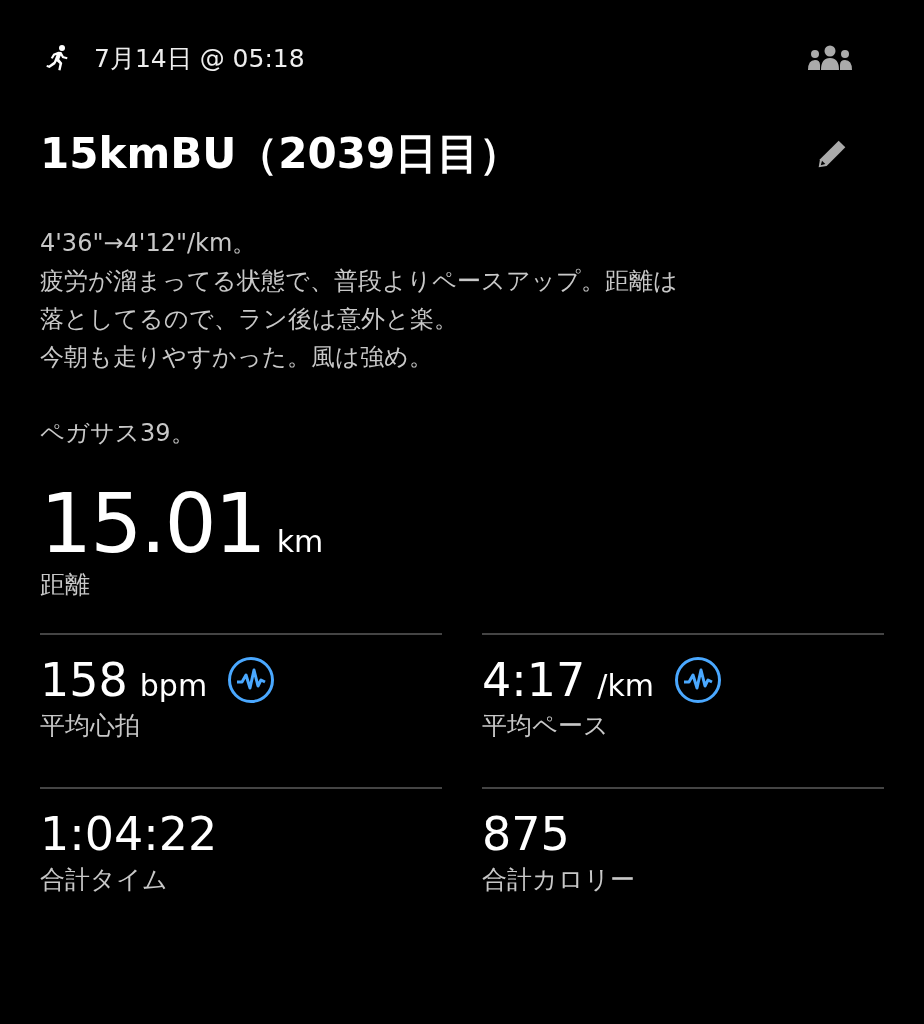 The height and width of the screenshot is (1024, 924). I want to click on stat-value: 158, so click(84, 680).